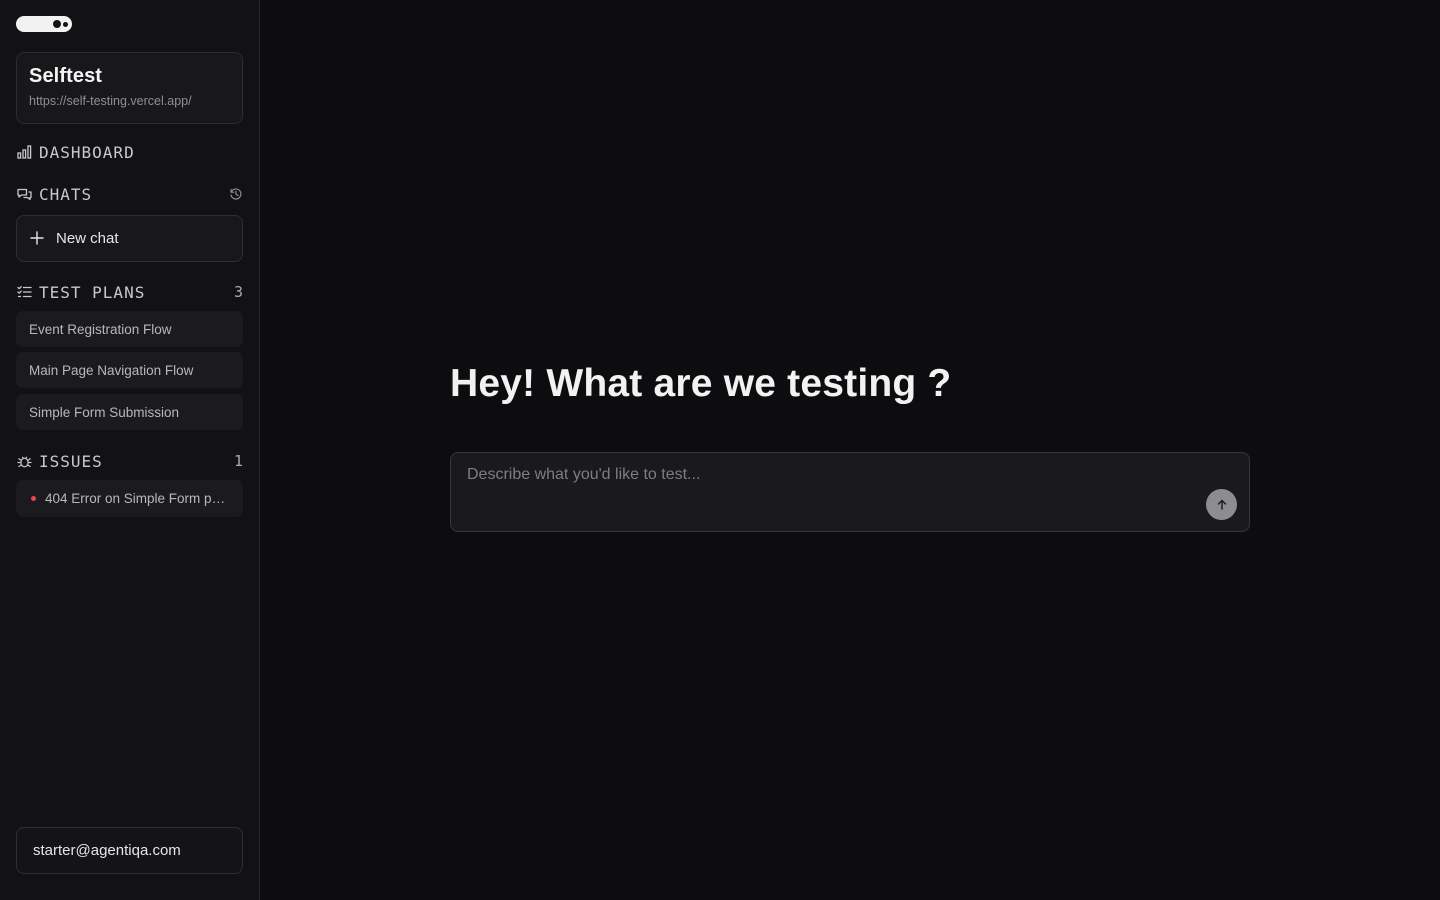  Describe the element at coordinates (811, 488) in the screenshot. I see `prompt-input` at that location.